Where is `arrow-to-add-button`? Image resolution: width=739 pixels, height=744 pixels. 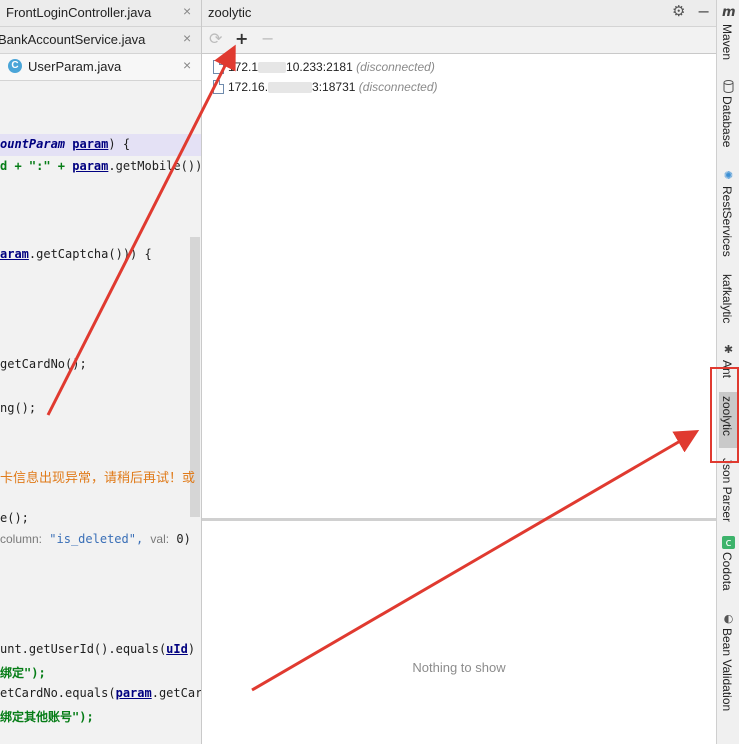 arrow-to-add-button is located at coordinates (141, 230).